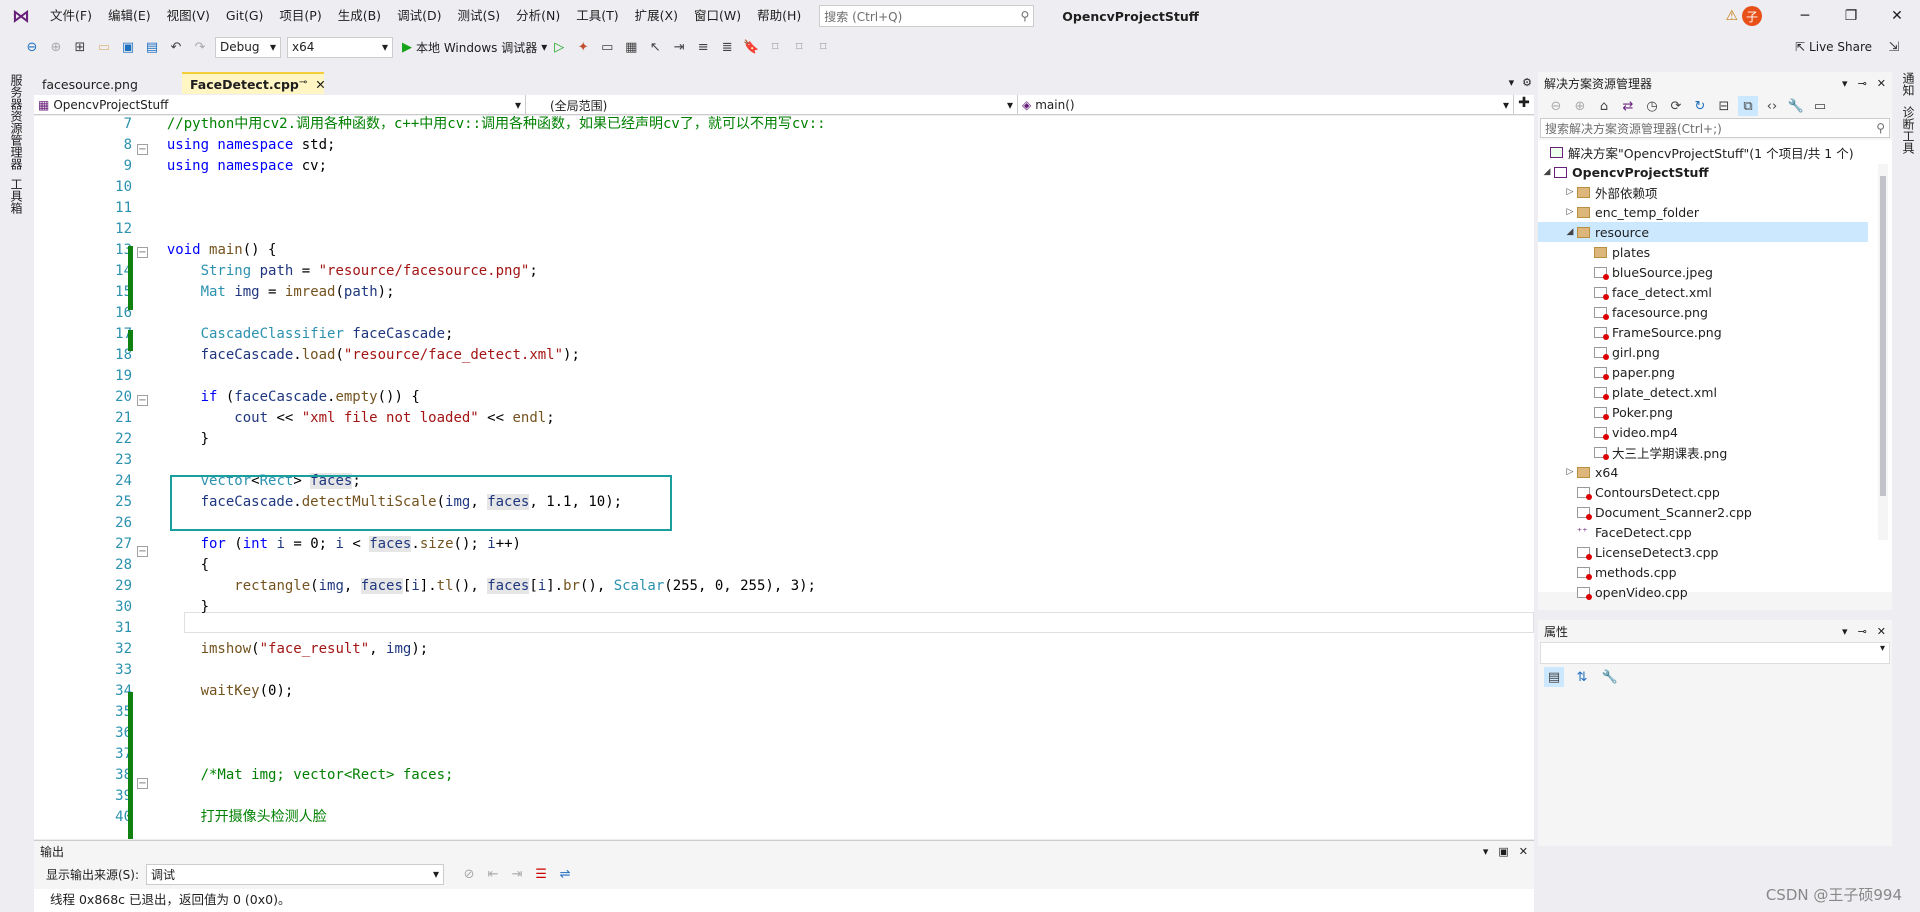 This screenshot has width=1920, height=912. I want to click on diagnostics-tab: 诊断工具, so click(1908, 130).